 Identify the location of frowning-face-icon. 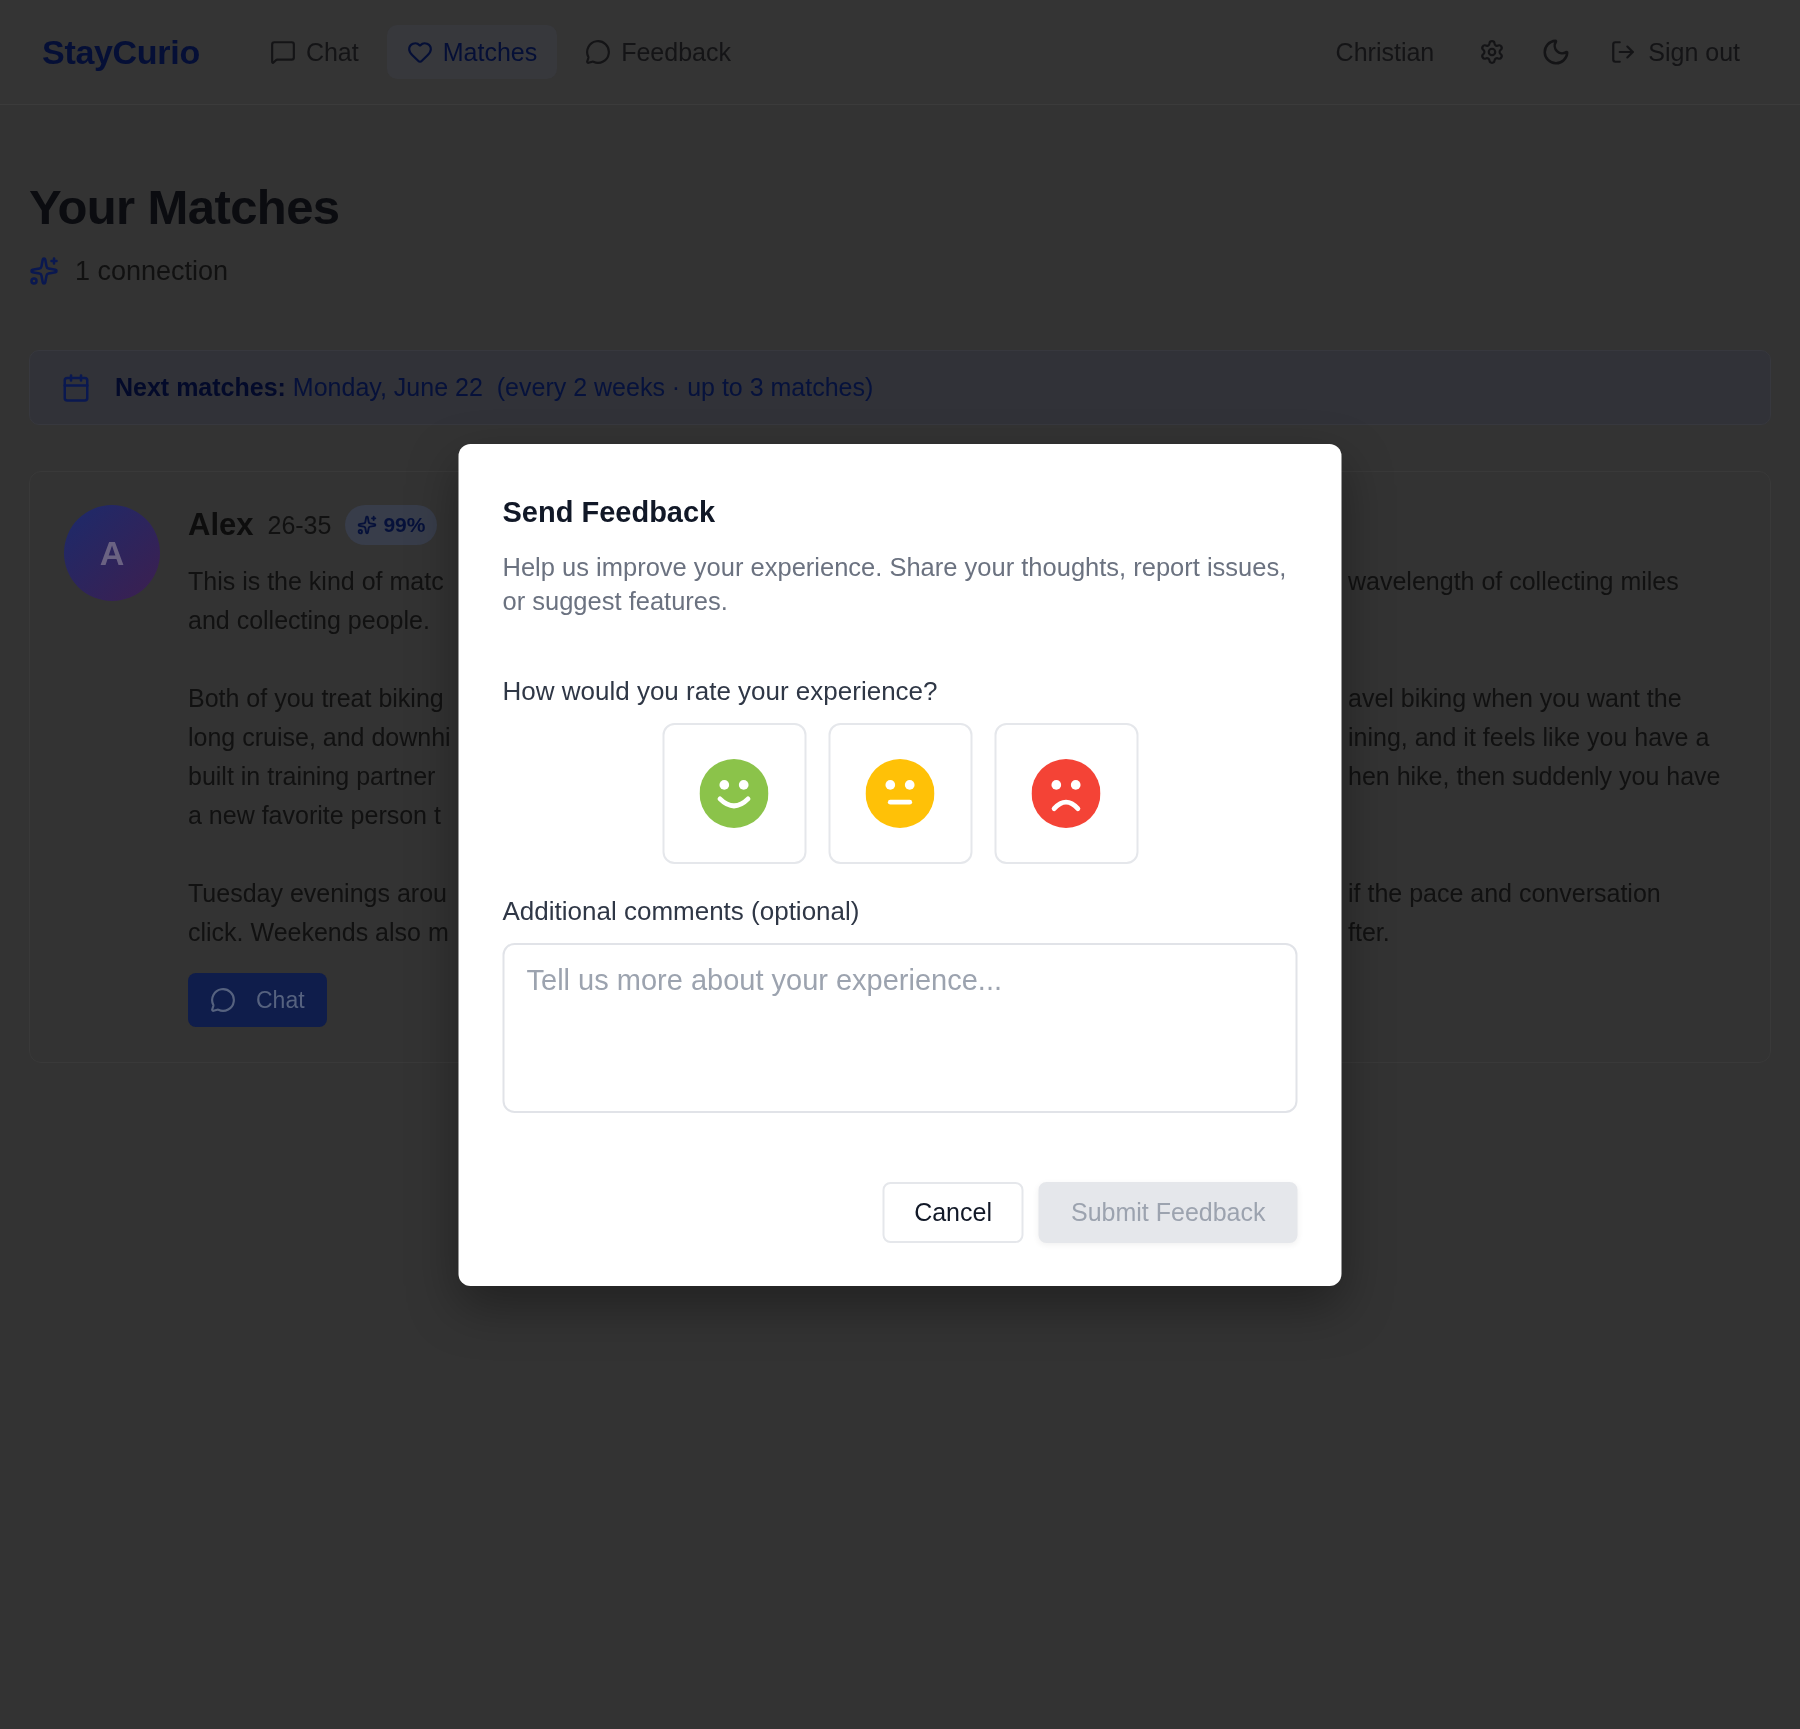
(1066, 793).